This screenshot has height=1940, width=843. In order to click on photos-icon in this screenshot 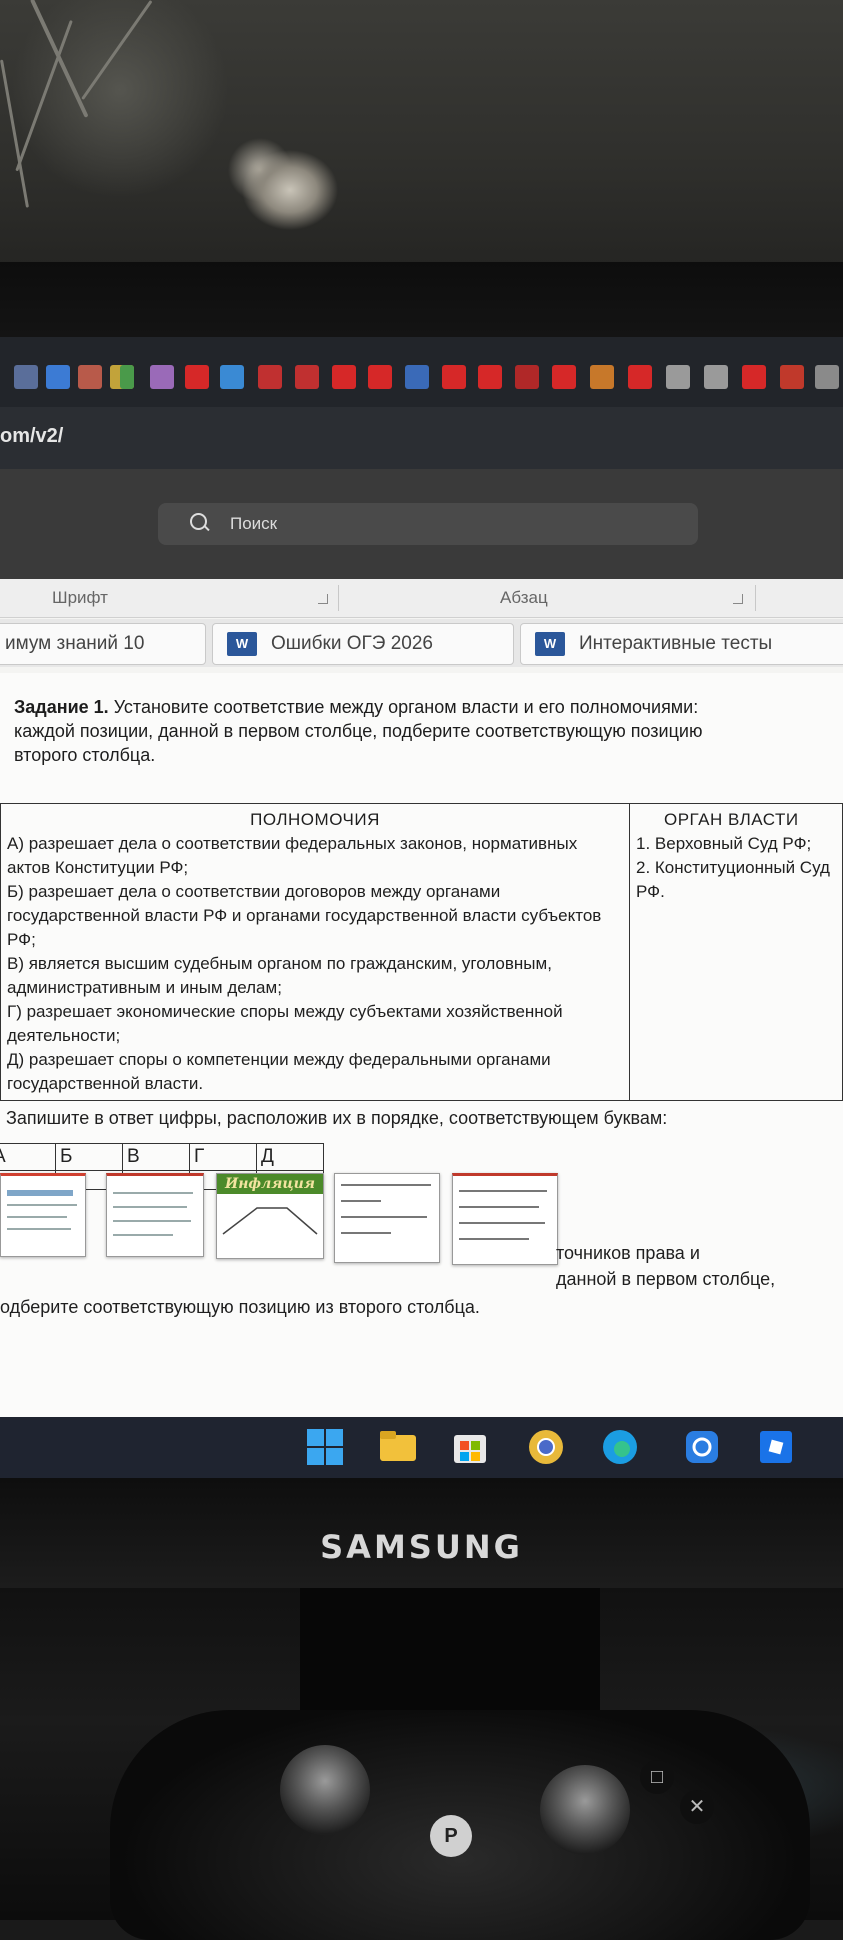, I will do `click(702, 1447)`.